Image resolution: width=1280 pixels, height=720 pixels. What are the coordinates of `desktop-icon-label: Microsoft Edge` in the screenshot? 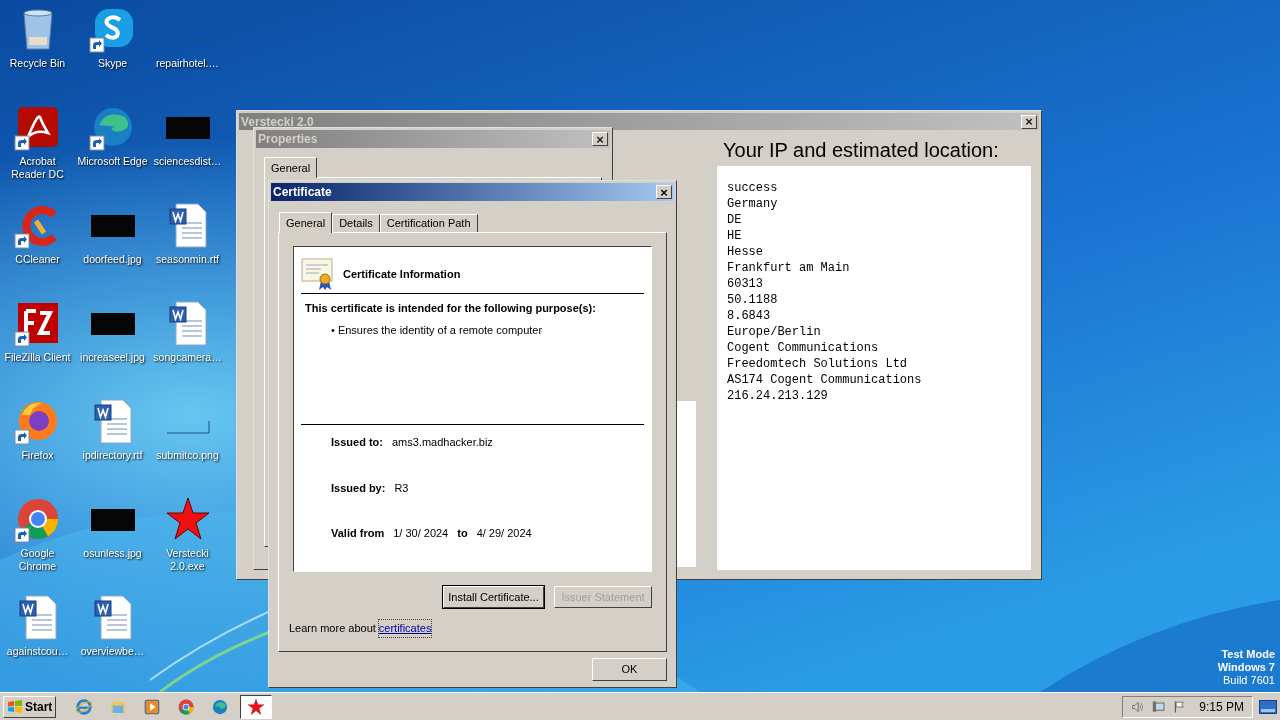 It's located at (112, 161).